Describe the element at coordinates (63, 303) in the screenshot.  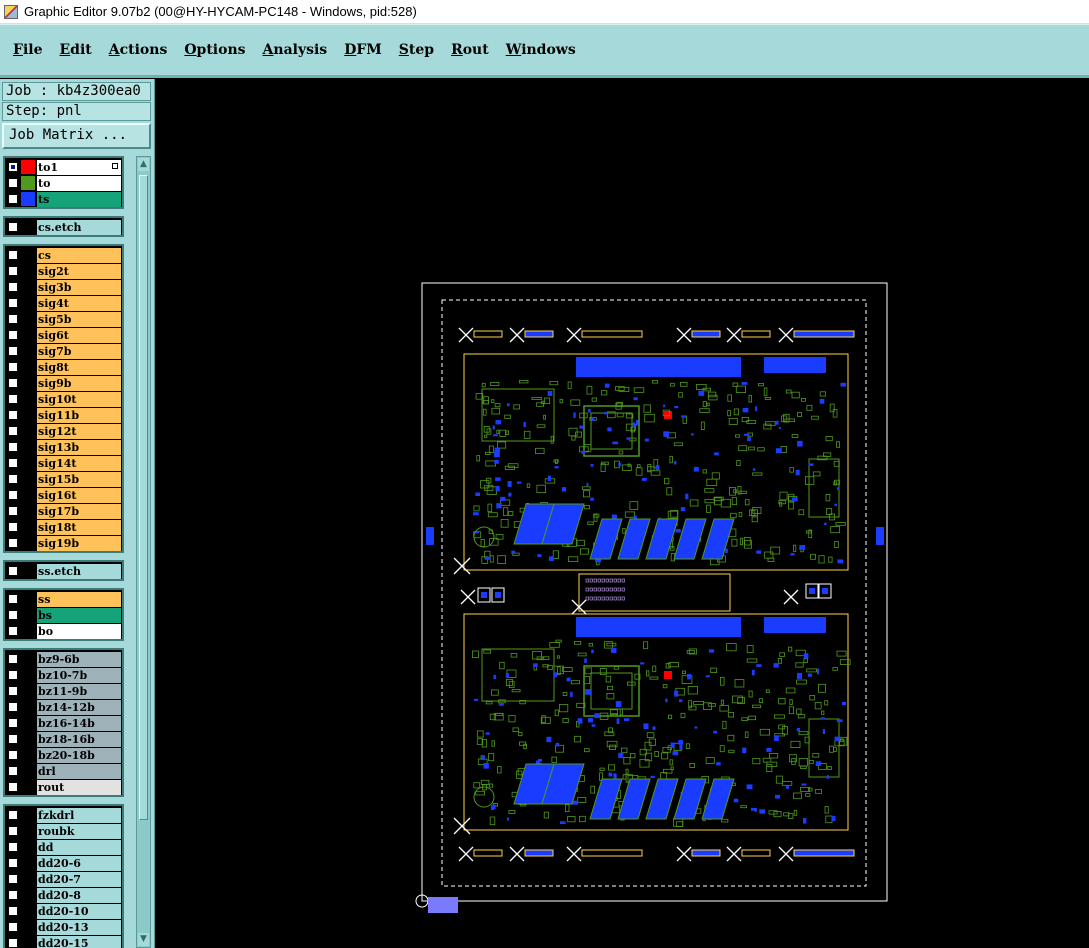
I see `layer-row-sig4t: sig4t` at that location.